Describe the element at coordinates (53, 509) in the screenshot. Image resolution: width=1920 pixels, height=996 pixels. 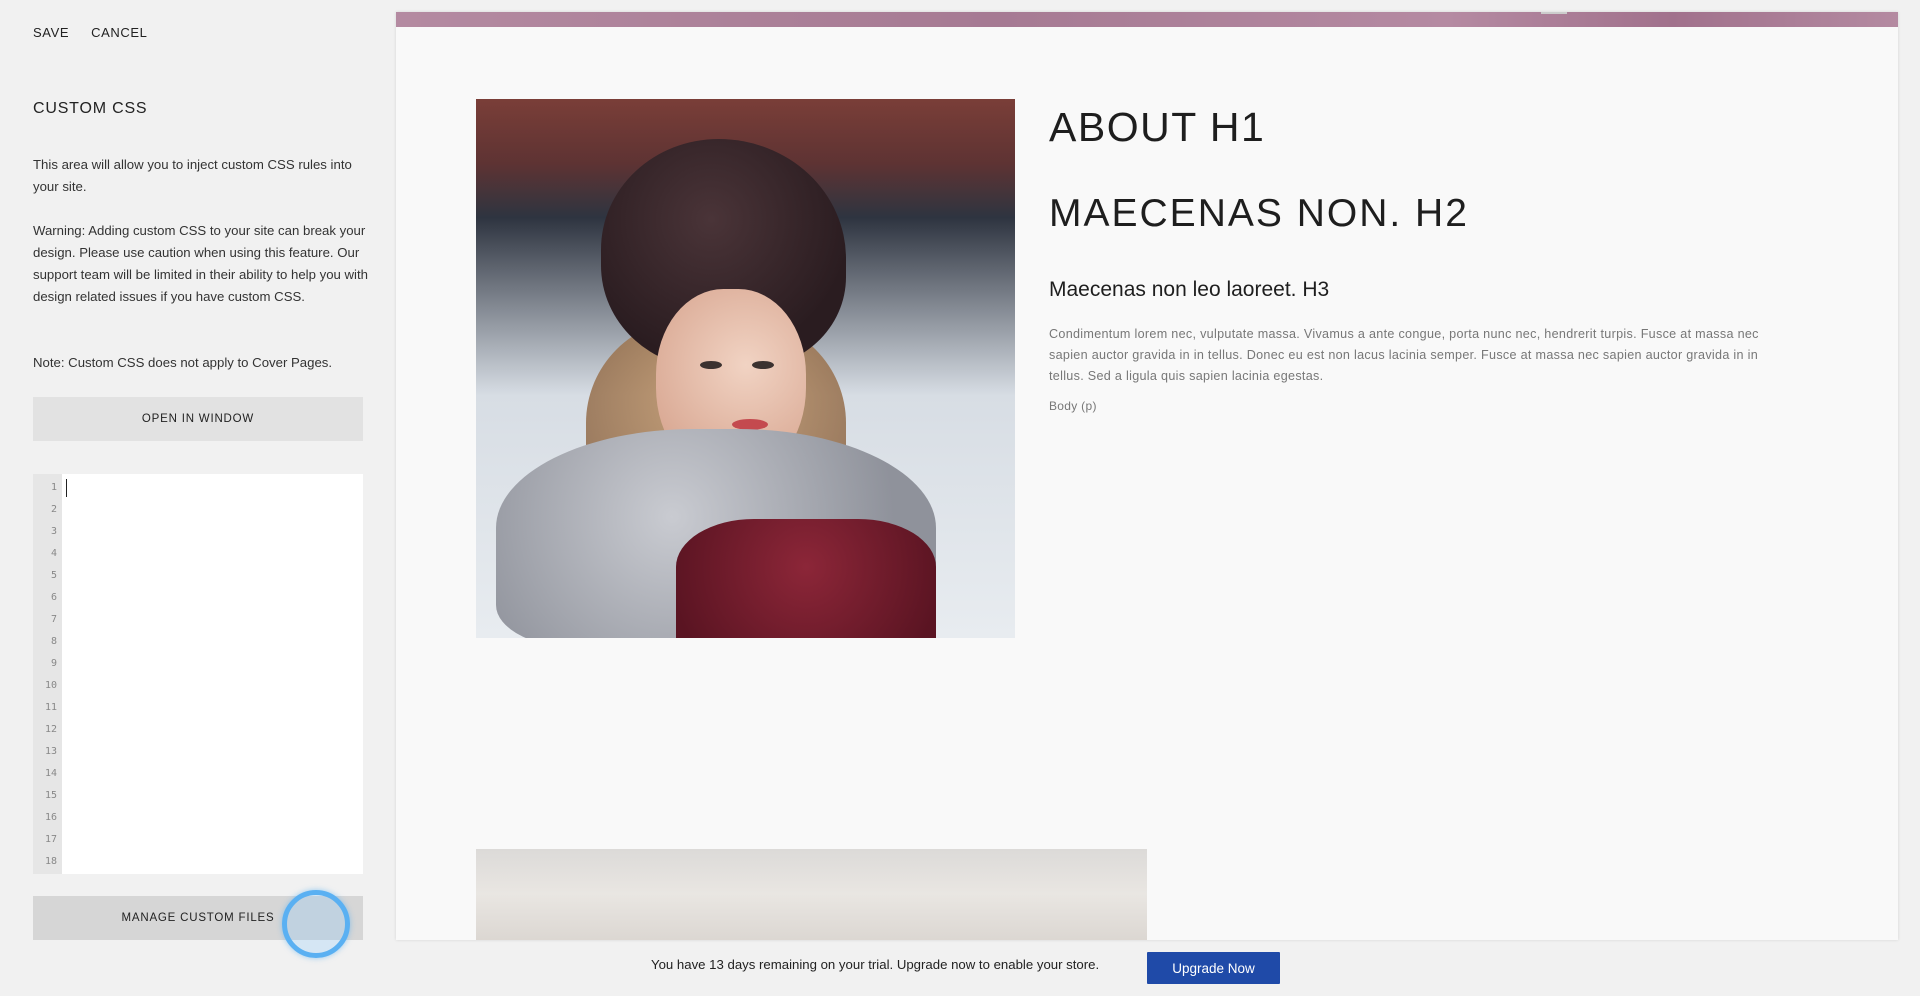
I see `line-number: 2` at that location.